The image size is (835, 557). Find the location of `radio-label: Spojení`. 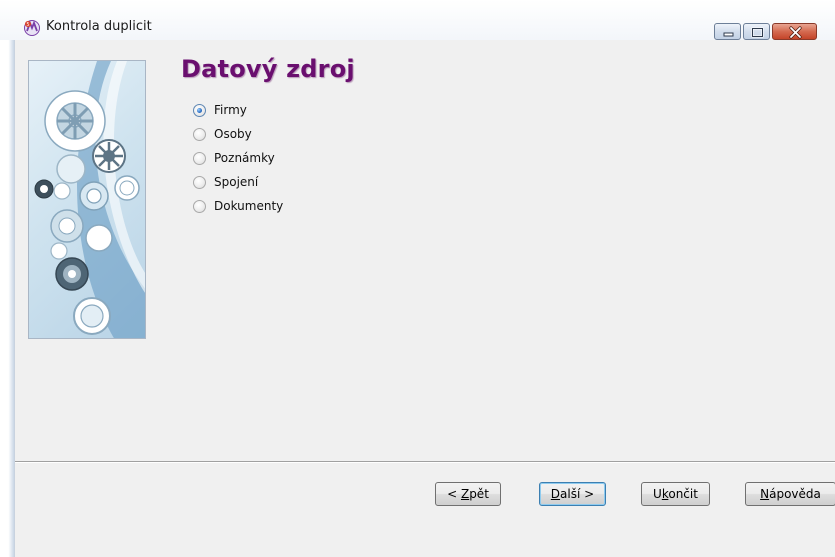

radio-label: Spojení is located at coordinates (236, 182).